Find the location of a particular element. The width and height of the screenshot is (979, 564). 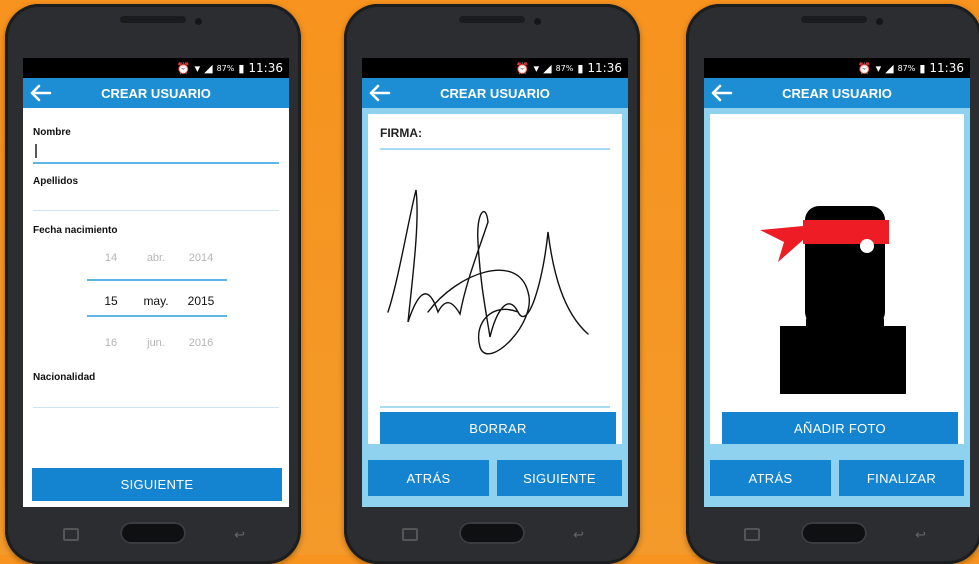

add-photo-button: AÑADIR FOTO is located at coordinates (840, 428).